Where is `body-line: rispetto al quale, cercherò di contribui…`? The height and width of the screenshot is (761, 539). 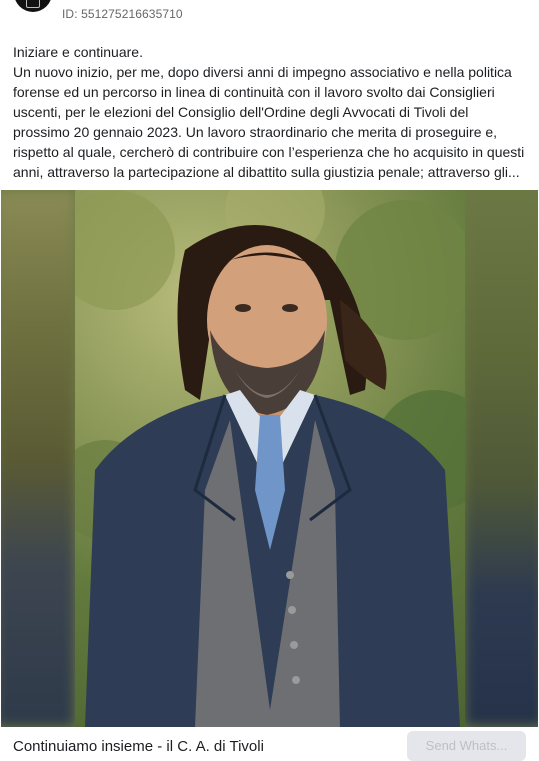 body-line: rispetto al quale, cercherò di contribui… is located at coordinates (269, 152).